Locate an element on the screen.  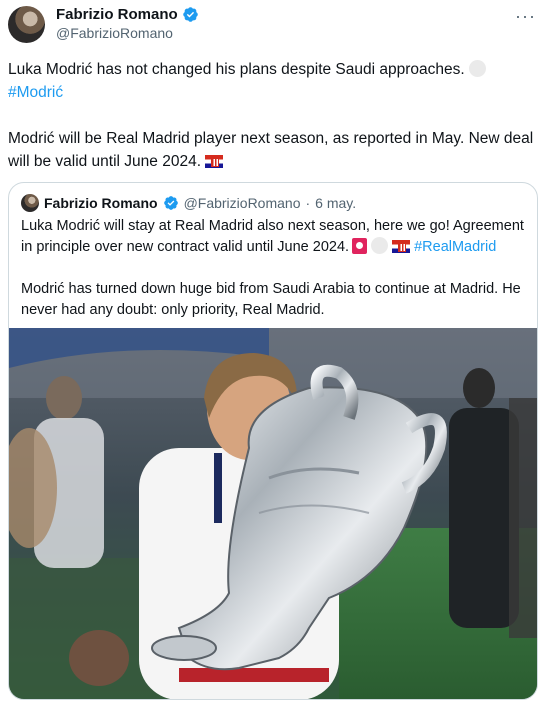
tweet-header: Fabrizio Romano @FabrizioRomano ··· is located at coordinates (273, 25).